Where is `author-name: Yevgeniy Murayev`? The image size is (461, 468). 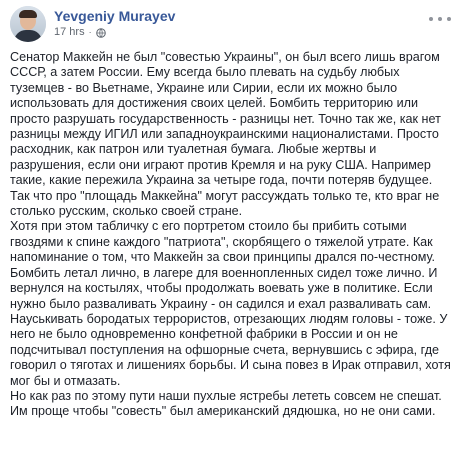
author-name: Yevgeniy Murayev is located at coordinates (241, 16).